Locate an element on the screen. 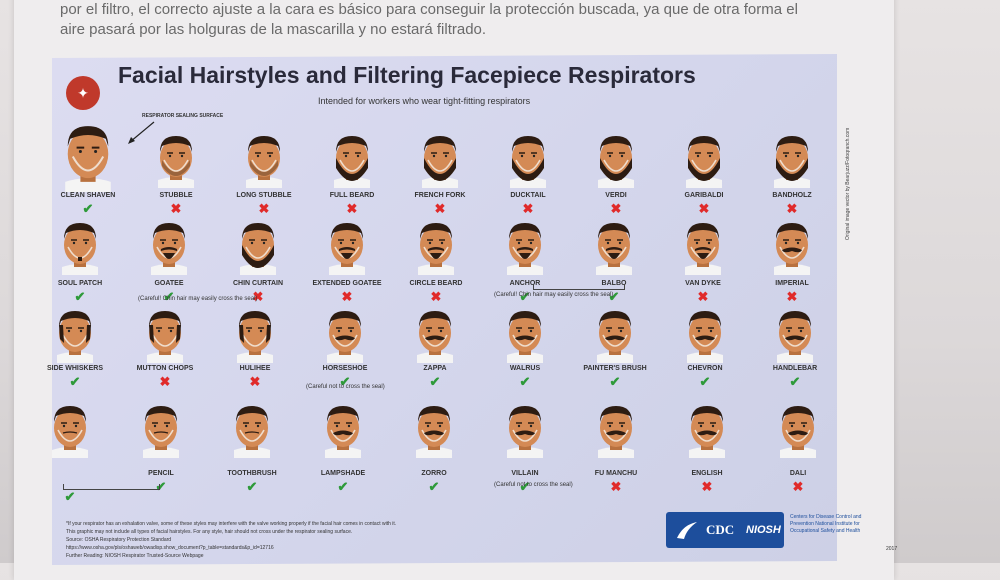  hhs-eagle-icon is located at coordinates (687, 530).